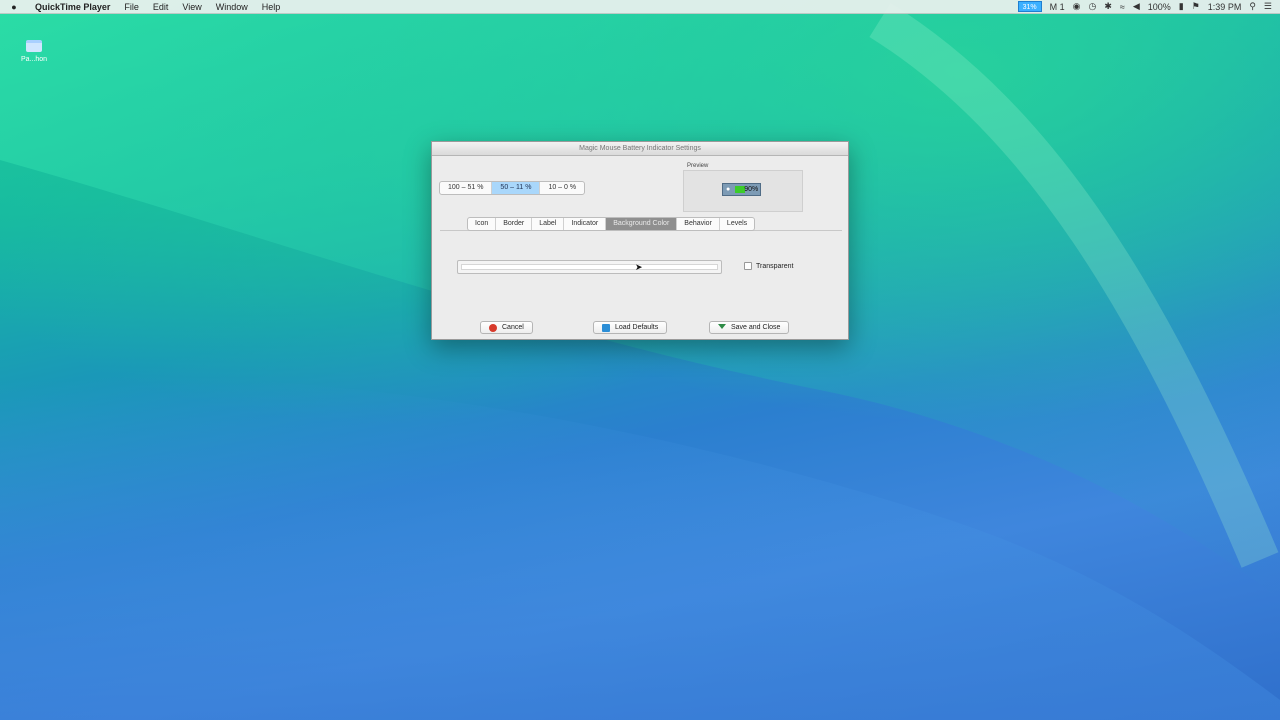 The height and width of the screenshot is (720, 1280). Describe the element at coordinates (516, 188) in the screenshot. I see `segment-medium: 50 – 11 %` at that location.